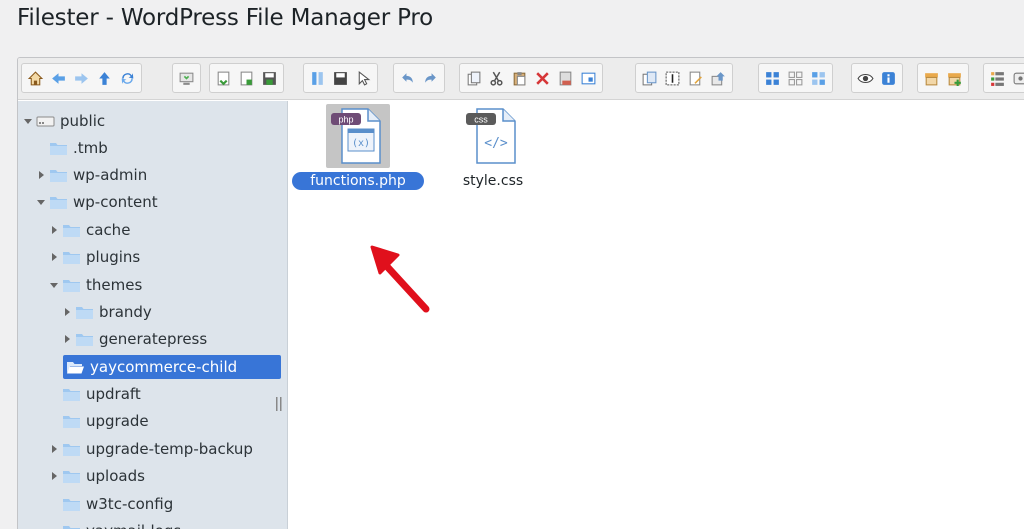 This screenshot has height=529, width=1024. Describe the element at coordinates (113, 394) in the screenshot. I see `tree-item-label: updraft` at that location.